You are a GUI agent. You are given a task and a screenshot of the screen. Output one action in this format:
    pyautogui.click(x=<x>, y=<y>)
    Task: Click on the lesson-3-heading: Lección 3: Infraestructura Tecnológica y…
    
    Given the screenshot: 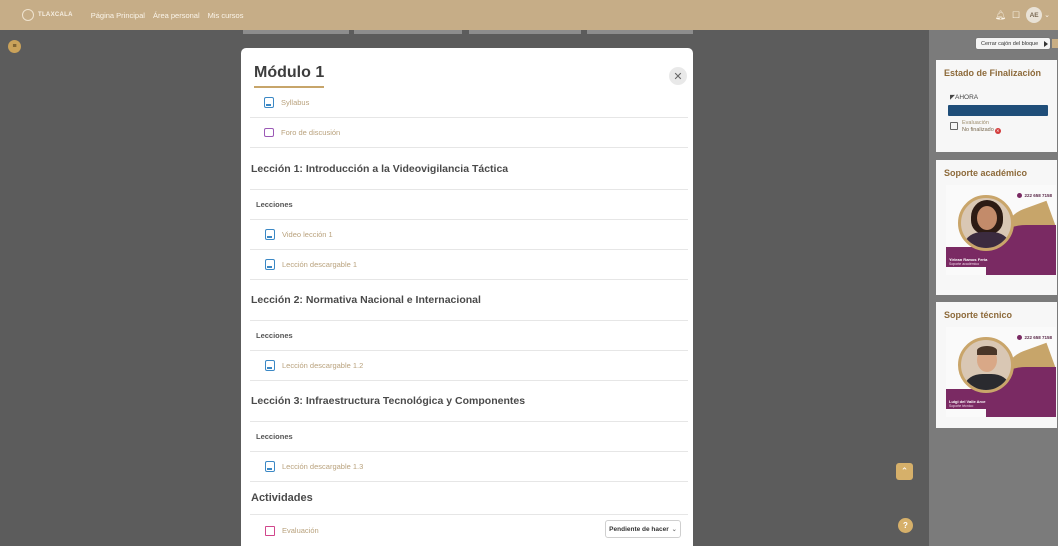 What is the action you would take?
    pyautogui.click(x=469, y=401)
    